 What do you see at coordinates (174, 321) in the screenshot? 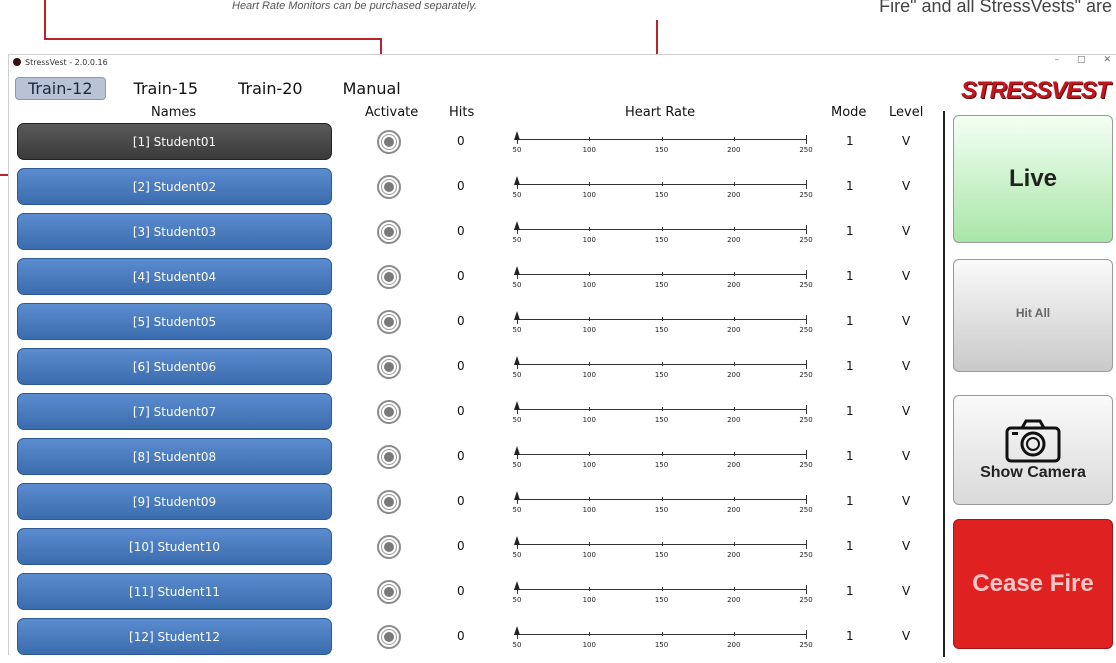
I see `student-button: [5] Student05` at bounding box center [174, 321].